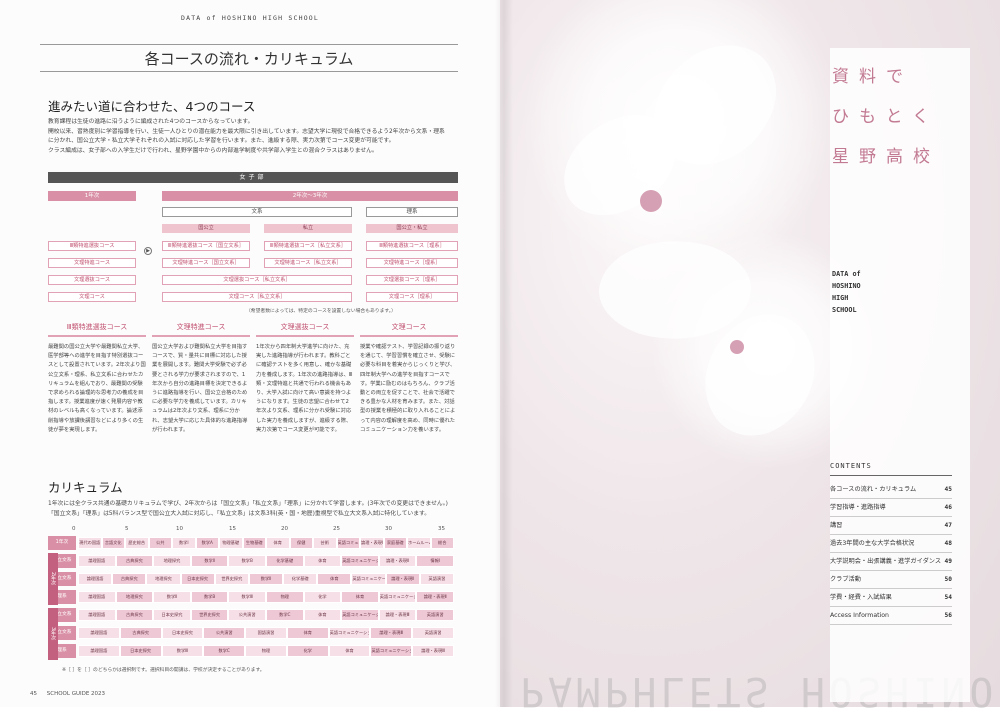 This screenshot has height=714, width=1000. What do you see at coordinates (348, 543) in the screenshot?
I see `subject-cell: 英語コミュニケーションⅠ` at bounding box center [348, 543].